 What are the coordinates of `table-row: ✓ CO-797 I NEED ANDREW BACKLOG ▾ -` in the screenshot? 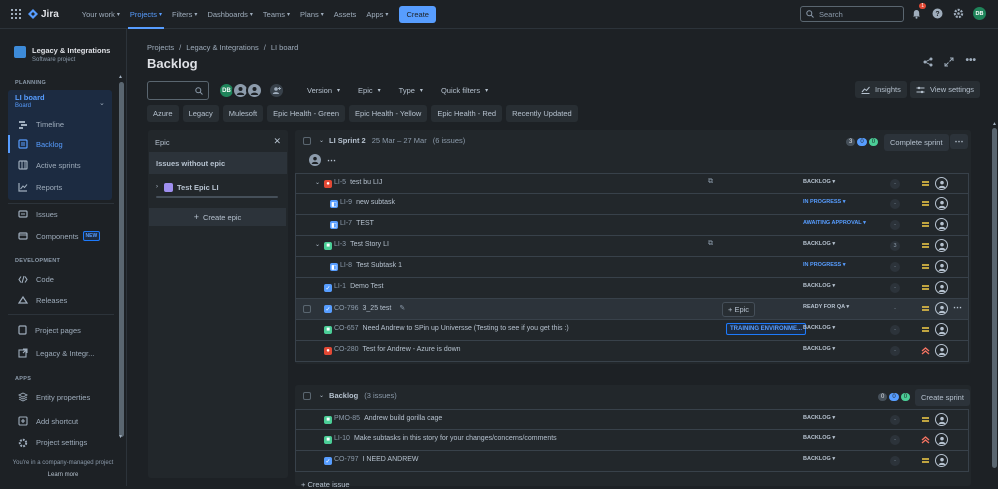 It's located at (632, 461).